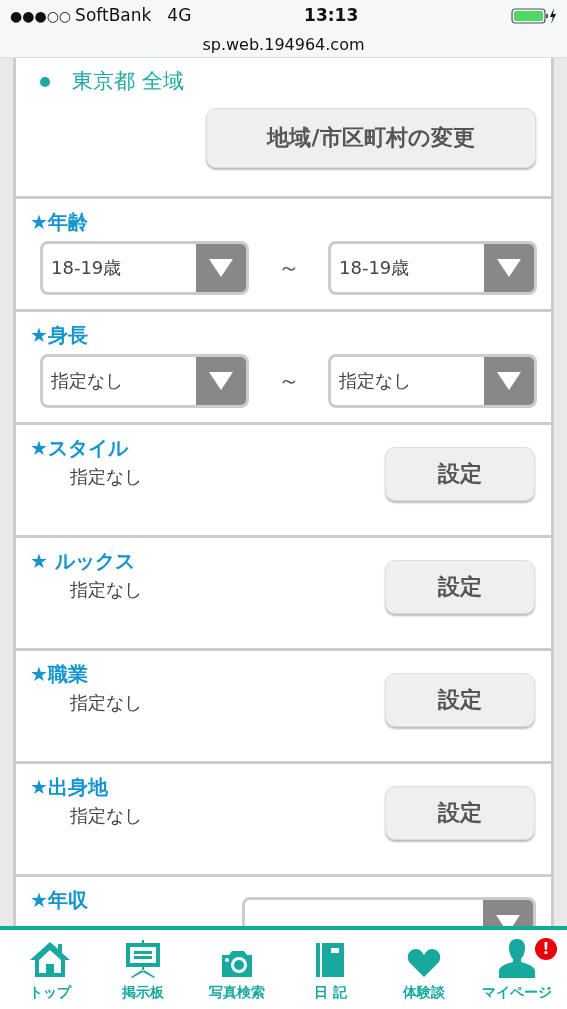 The width and height of the screenshot is (567, 1009). What do you see at coordinates (143, 959) in the screenshot?
I see `easel-icon` at bounding box center [143, 959].